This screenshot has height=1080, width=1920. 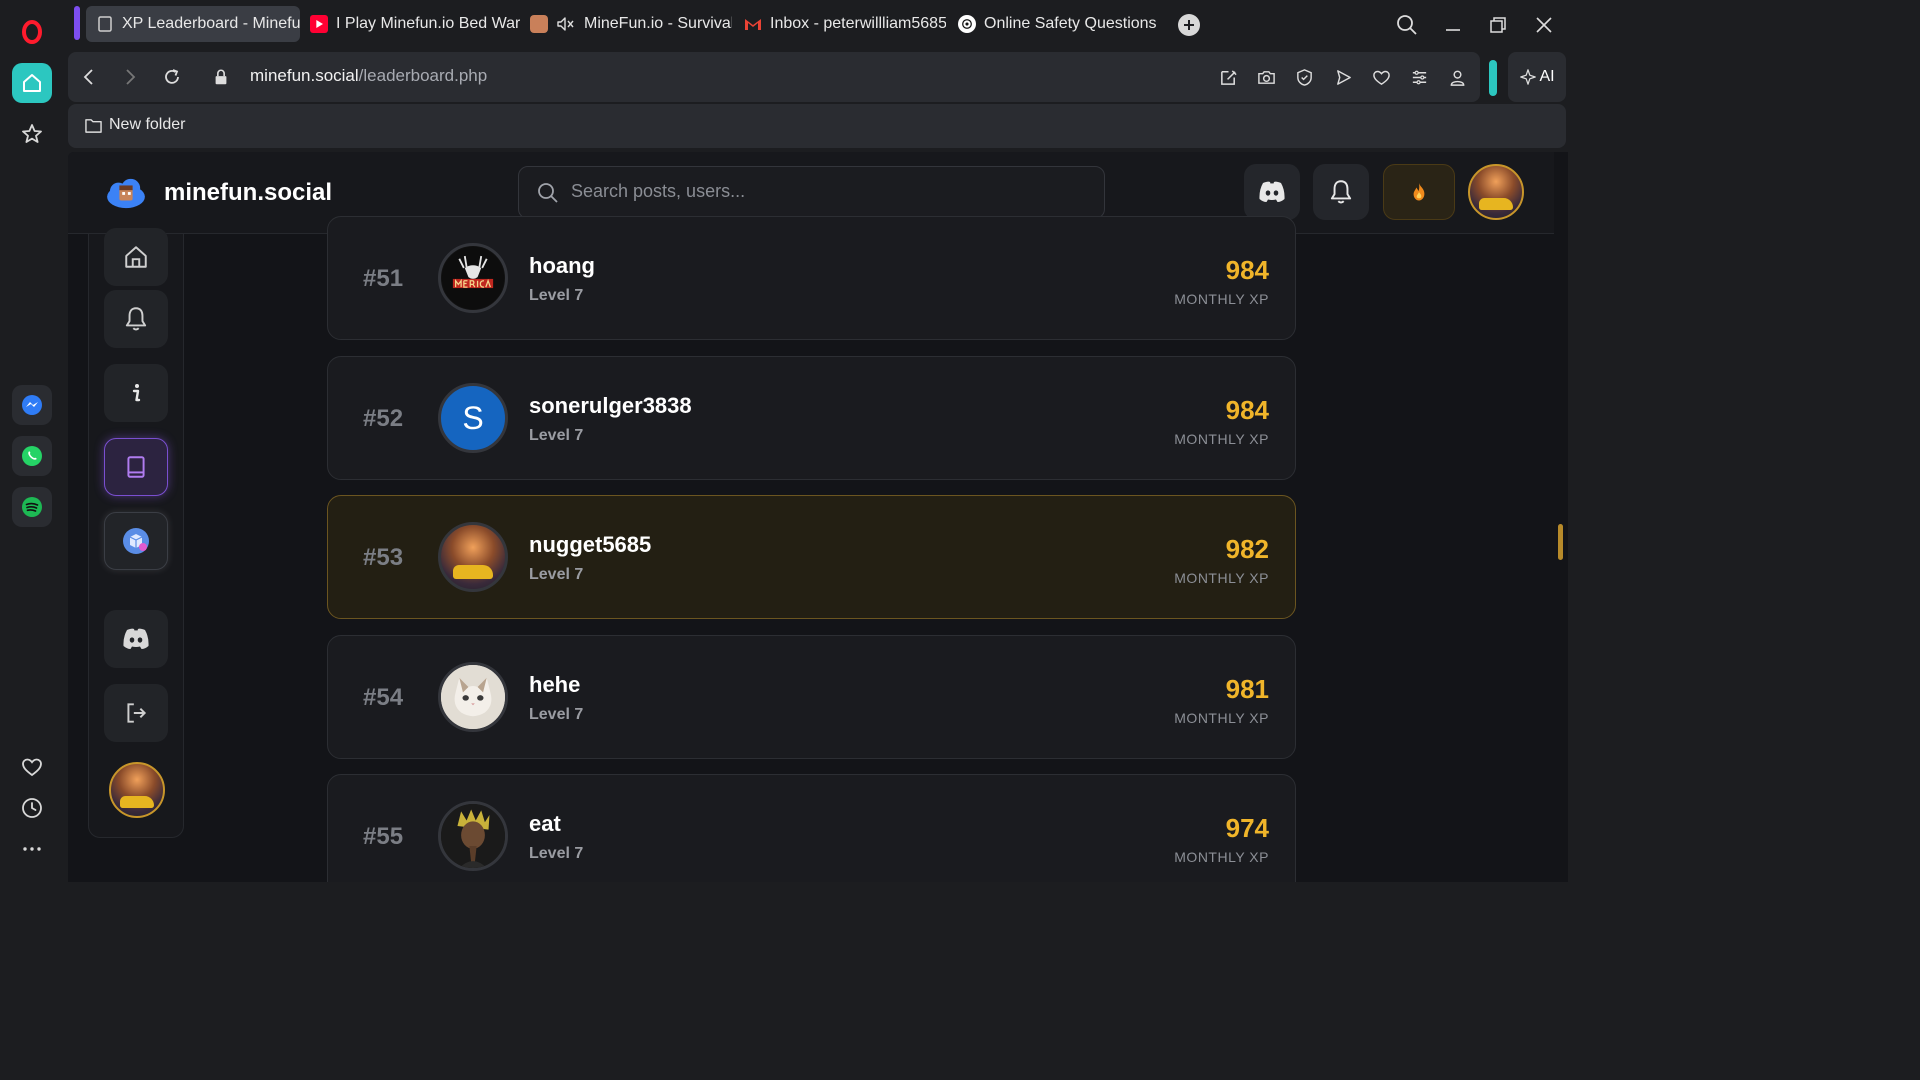 I want to click on nav-logout, so click(x=136, y=713).